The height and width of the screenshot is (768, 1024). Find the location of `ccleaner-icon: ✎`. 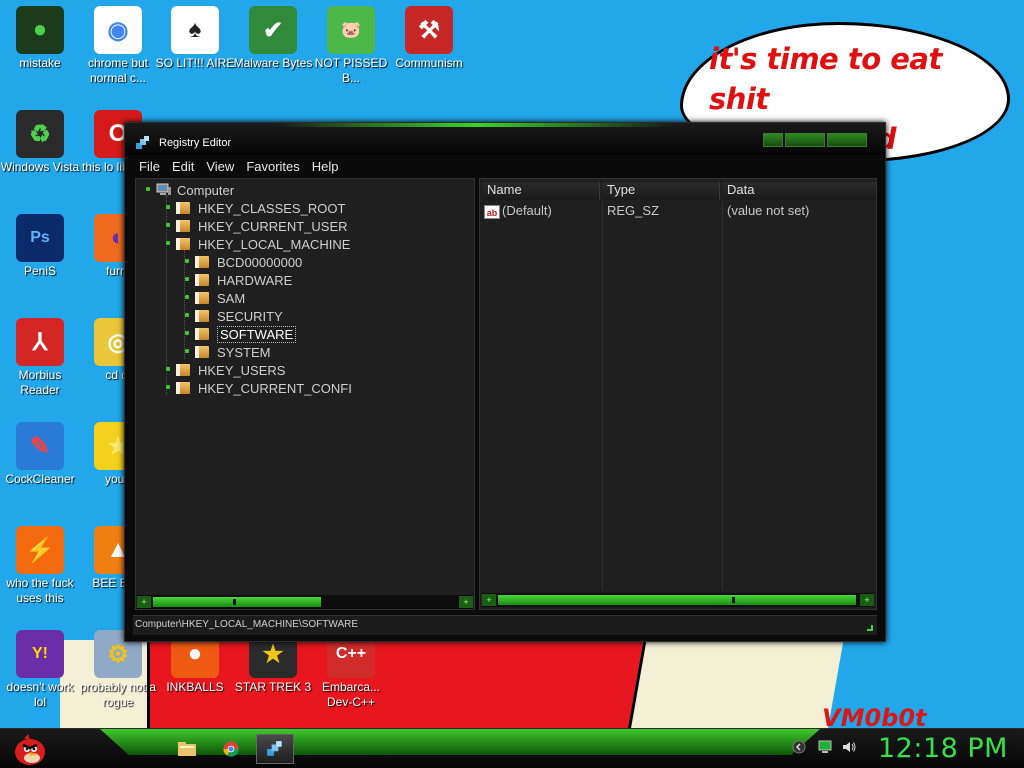

ccleaner-icon: ✎ is located at coordinates (40, 446).